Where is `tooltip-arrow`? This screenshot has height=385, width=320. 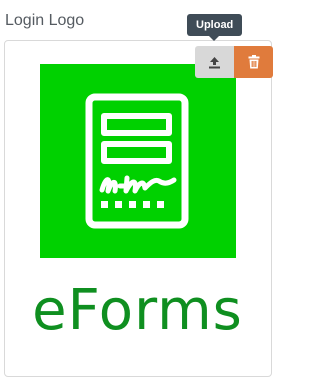
tooltip-arrow is located at coordinates (214, 38).